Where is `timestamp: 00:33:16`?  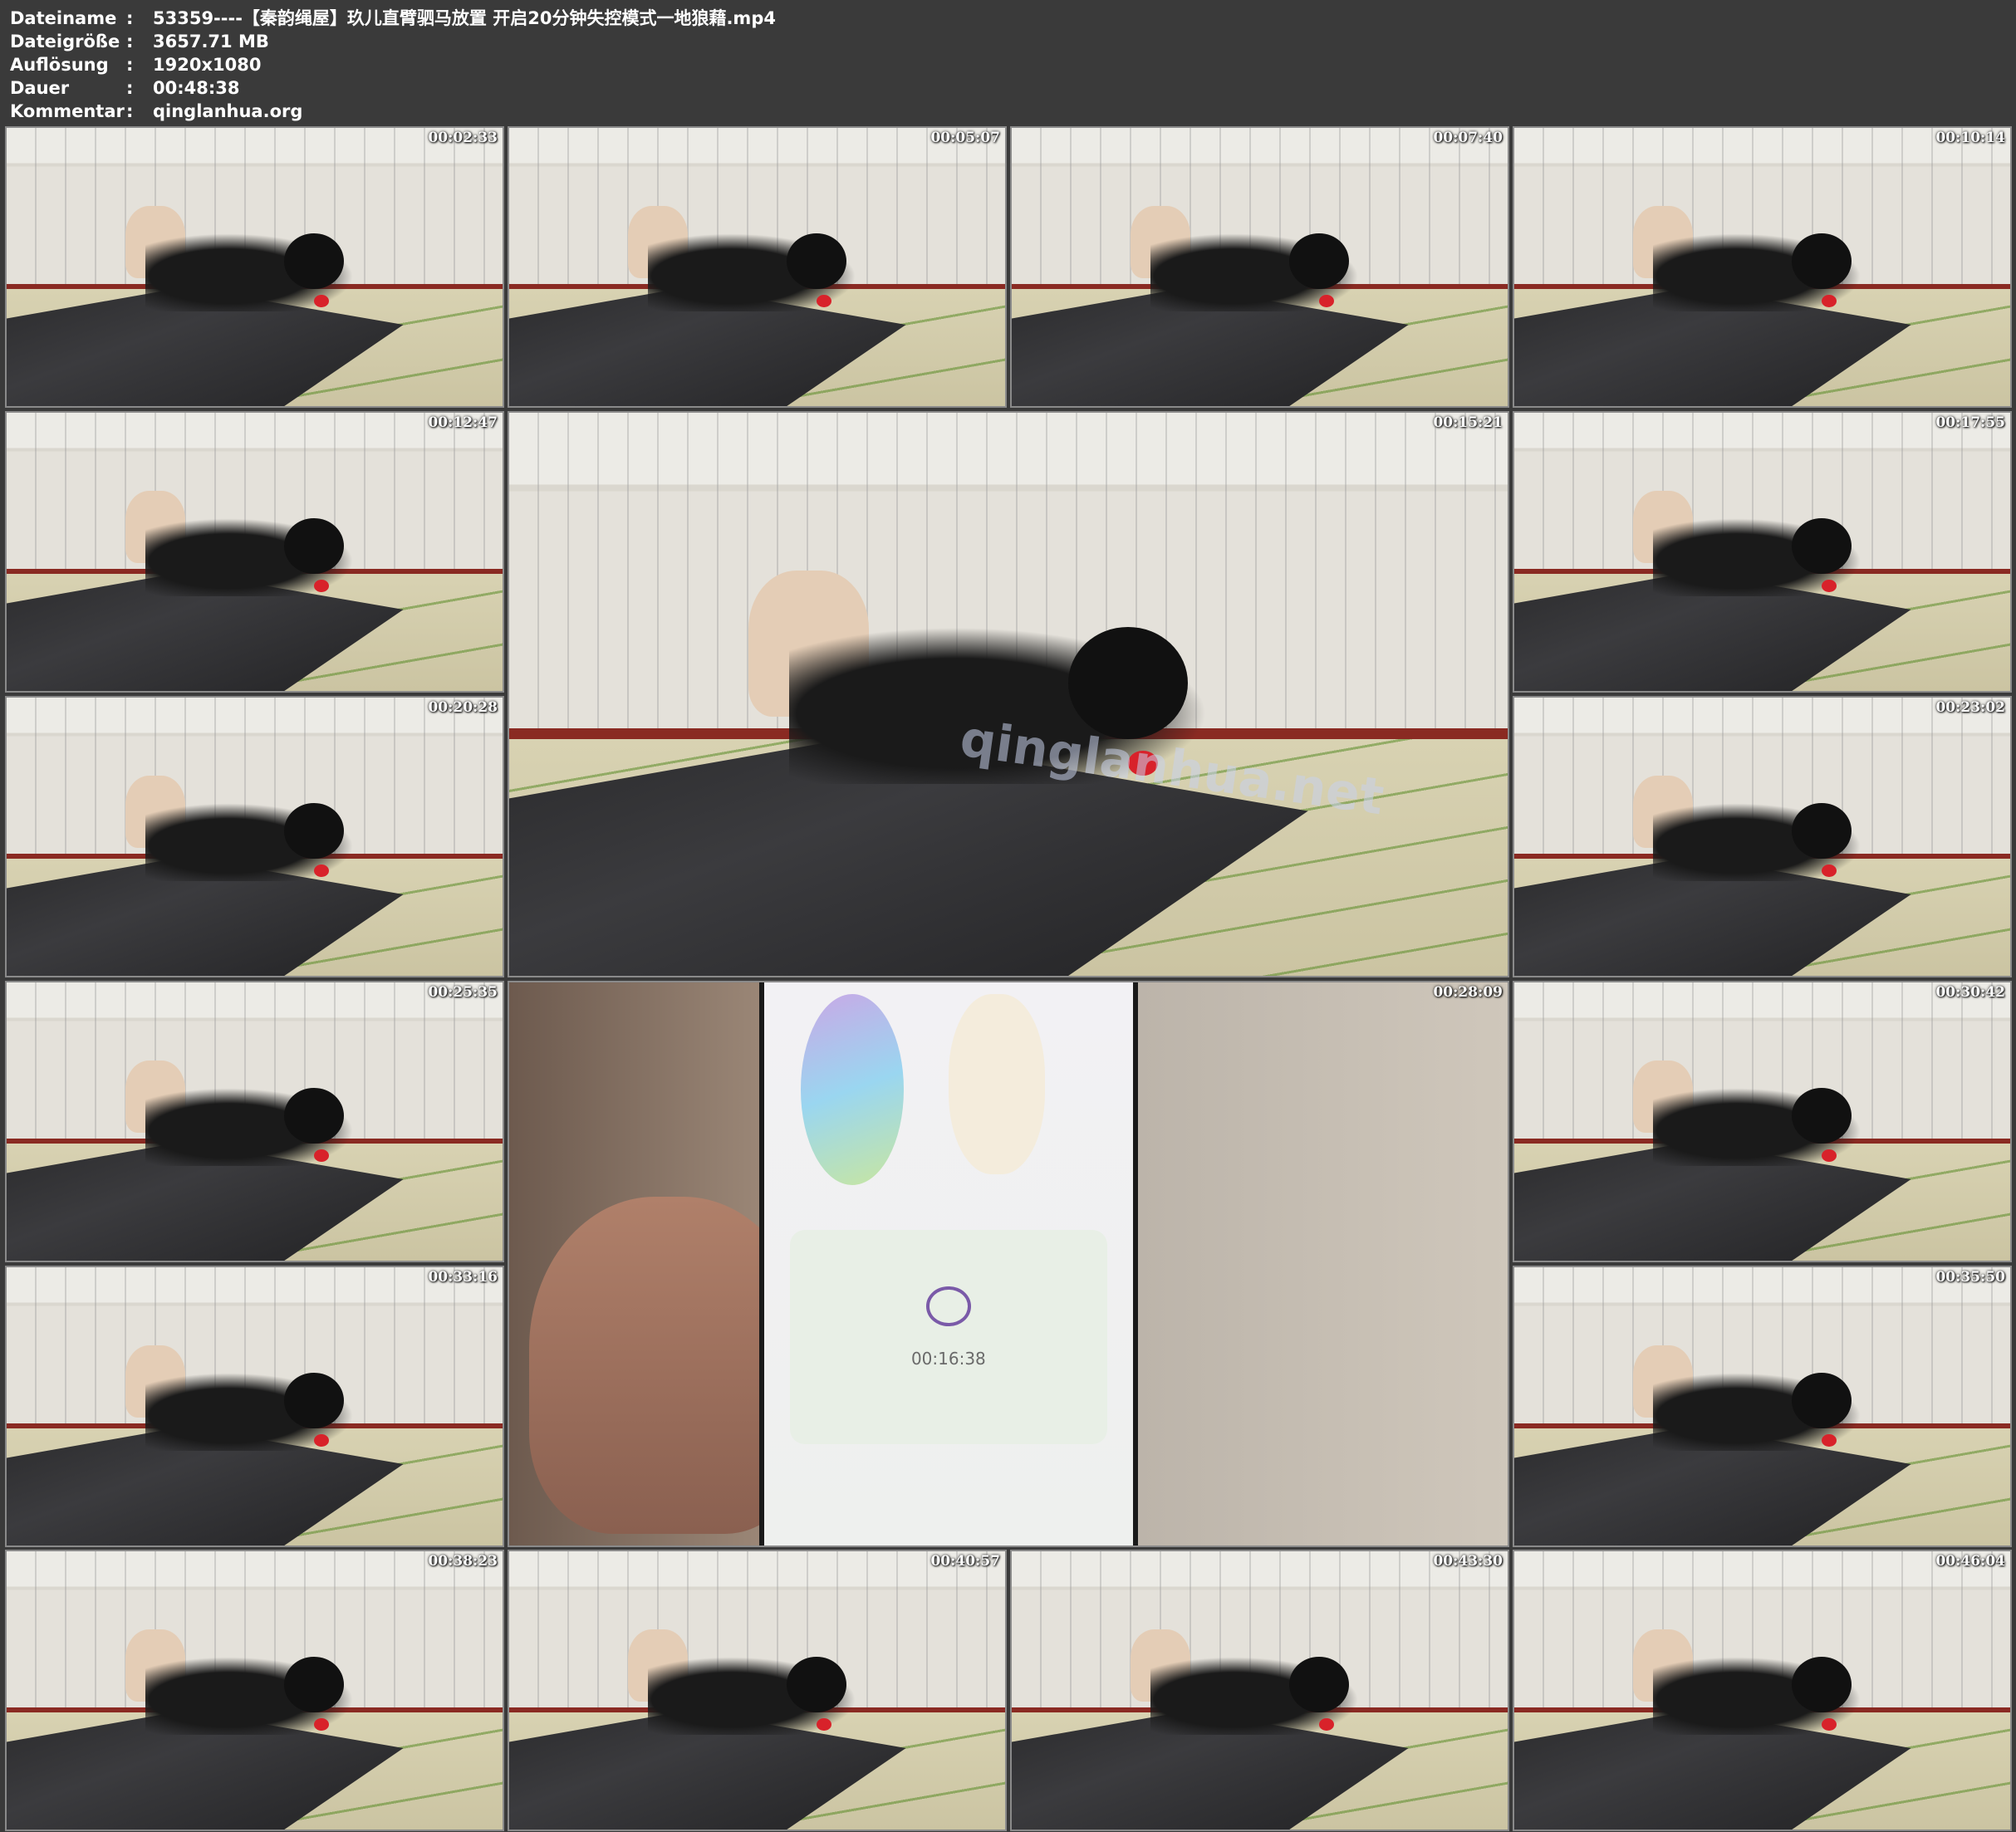 timestamp: 00:33:16 is located at coordinates (463, 1277).